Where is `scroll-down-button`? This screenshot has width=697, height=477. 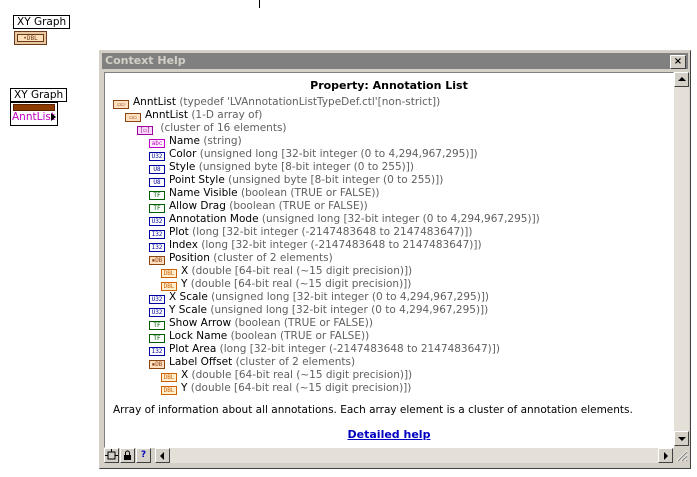
scroll-down-button is located at coordinates (681, 438).